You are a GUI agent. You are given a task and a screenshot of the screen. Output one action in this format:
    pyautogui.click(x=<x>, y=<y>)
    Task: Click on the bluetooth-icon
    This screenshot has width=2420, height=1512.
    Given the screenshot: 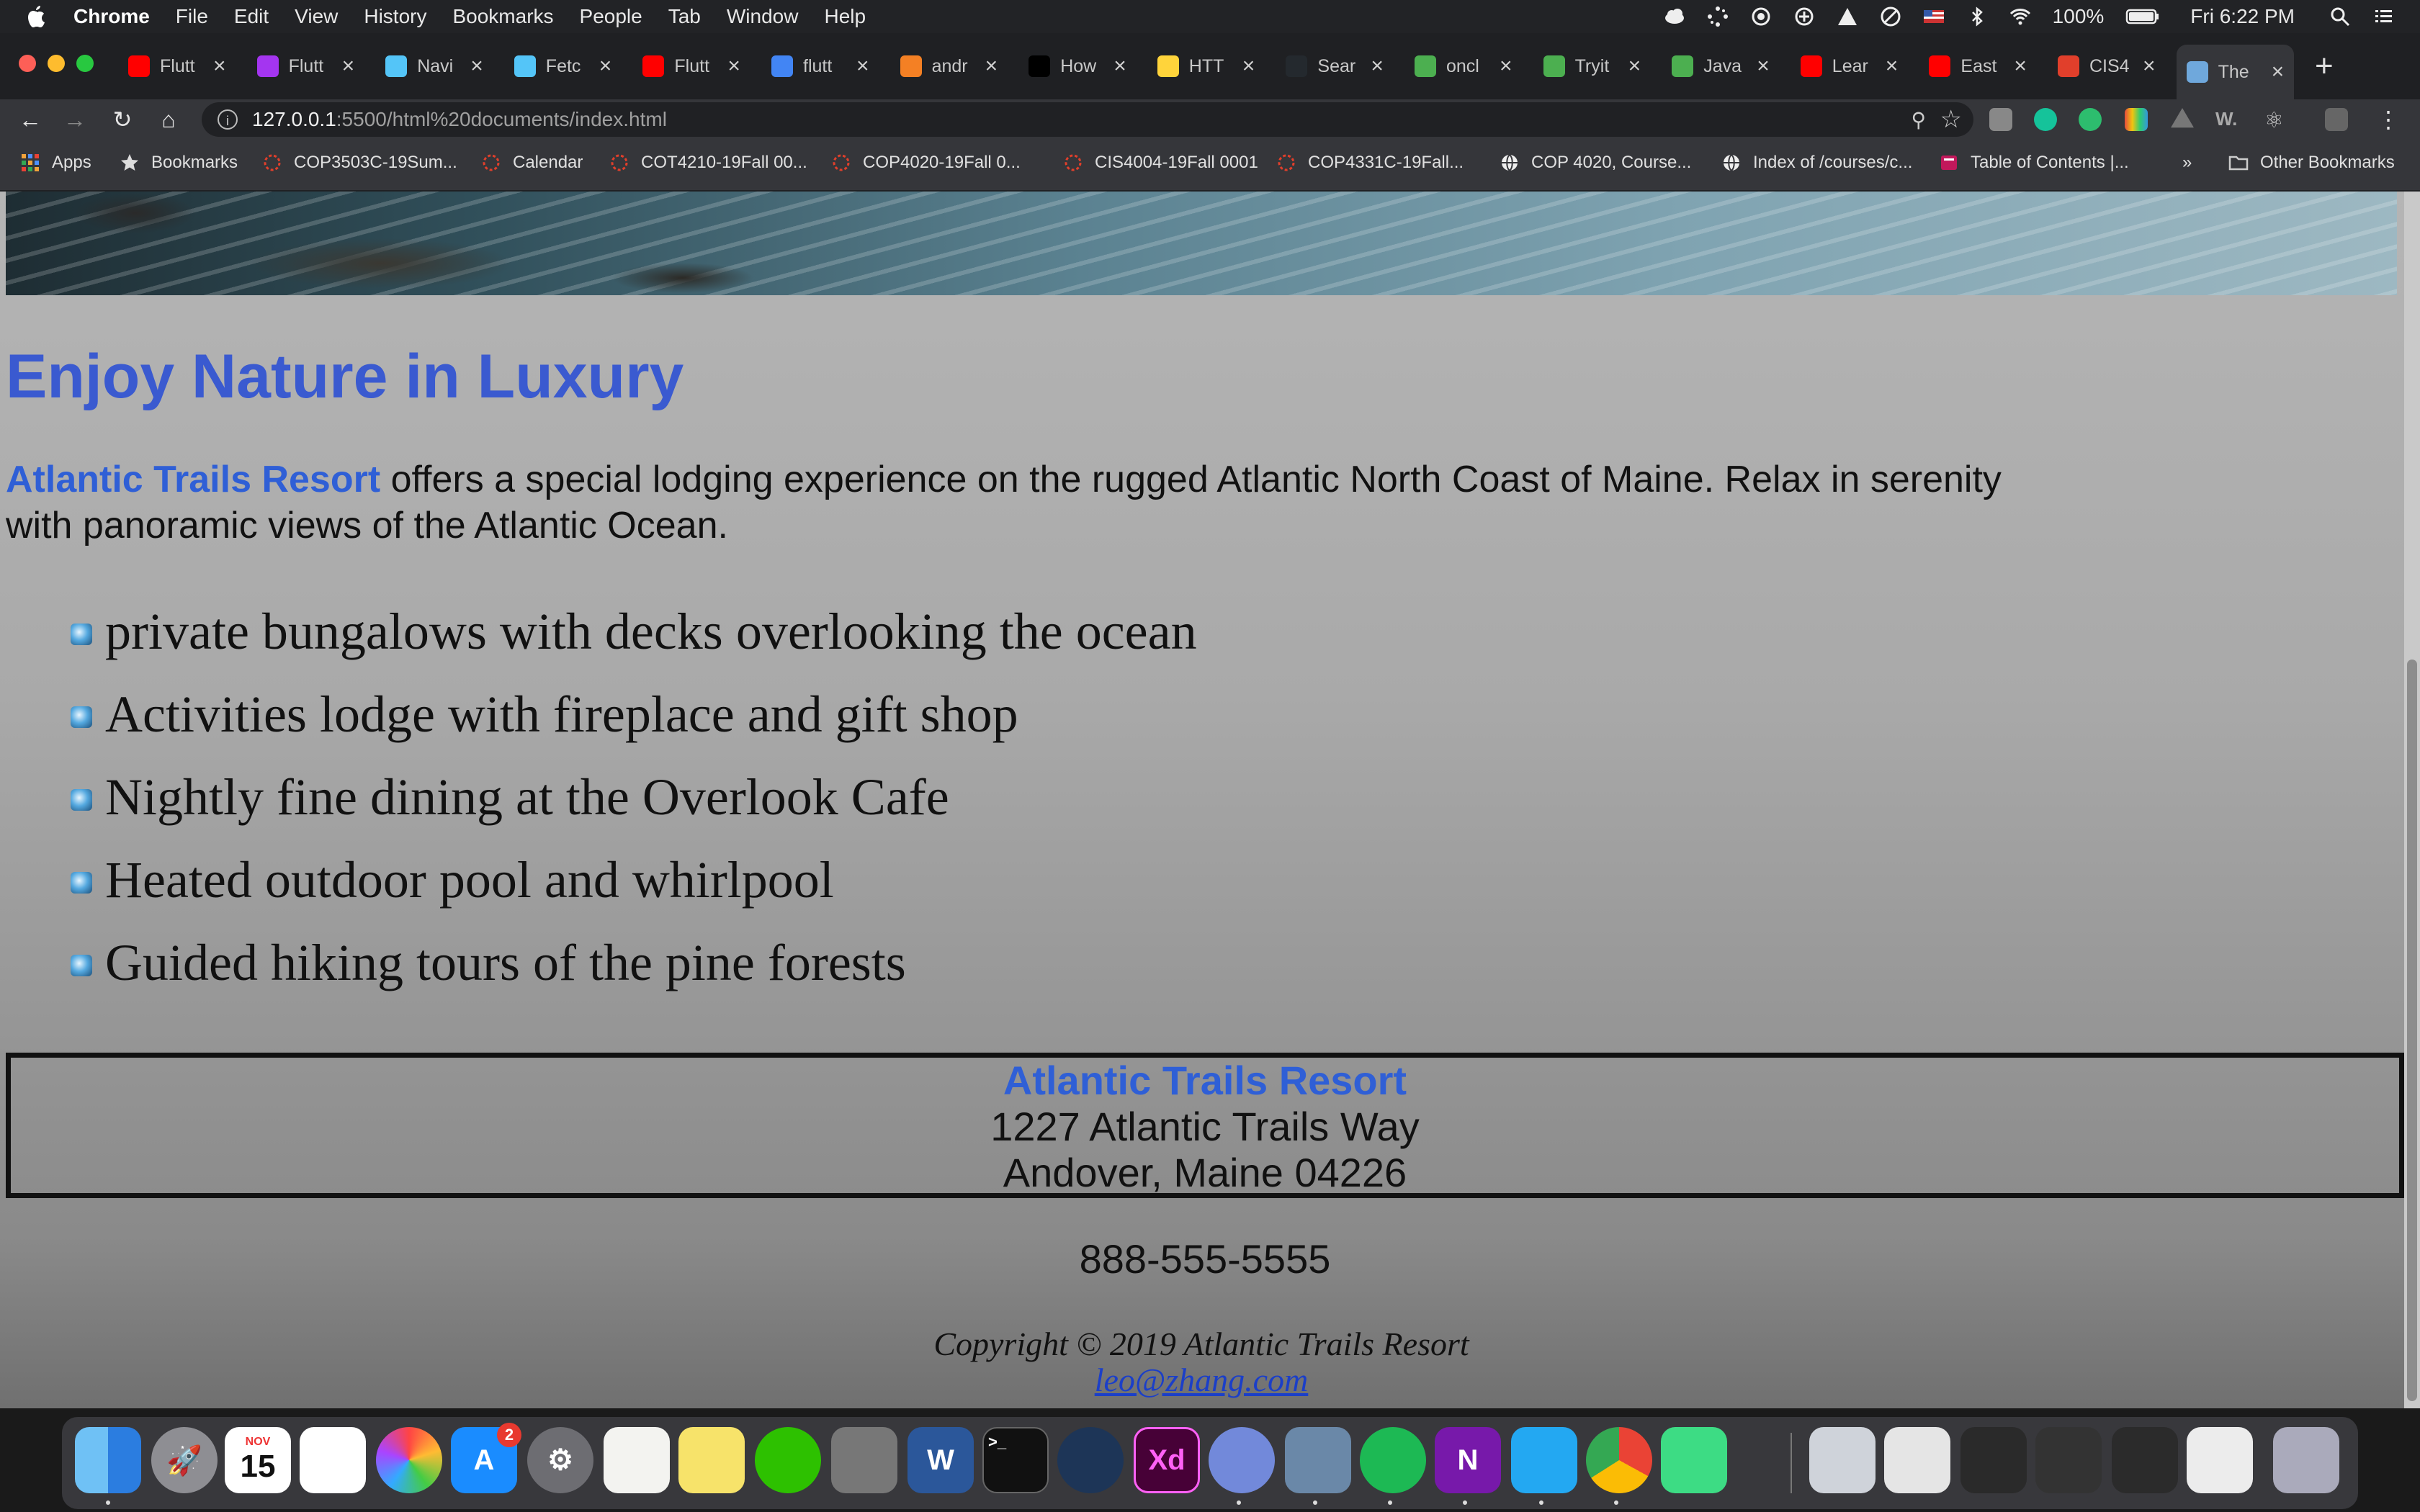 What is the action you would take?
    pyautogui.click(x=1977, y=16)
    